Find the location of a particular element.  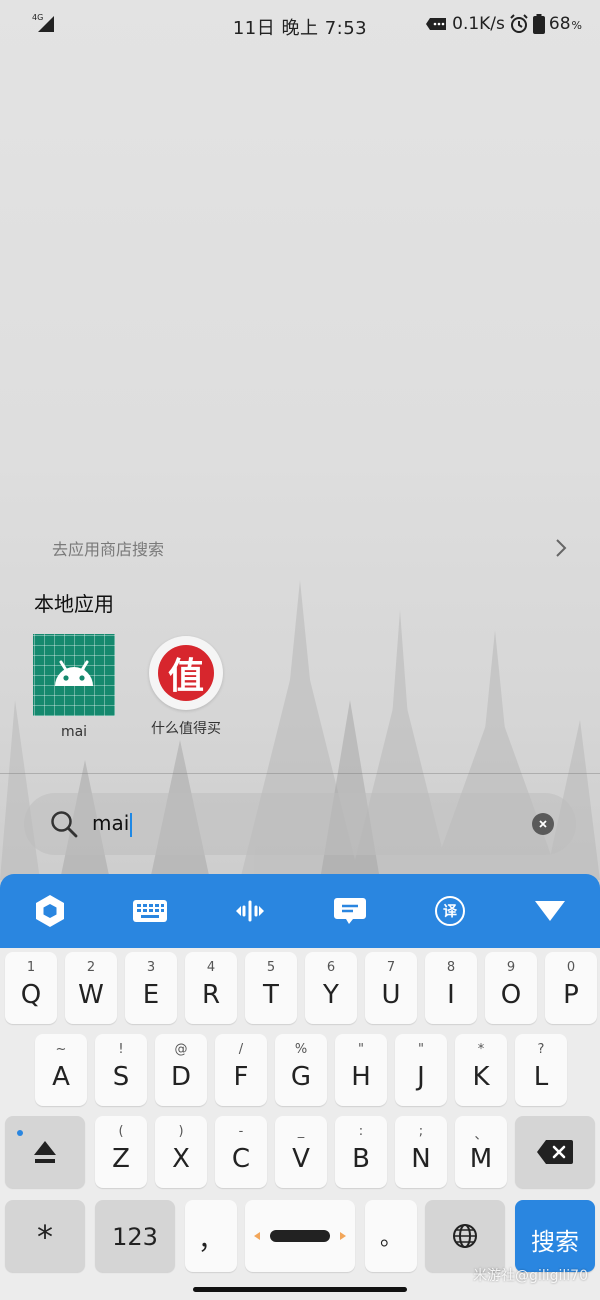

app-label: 什么值得买 is located at coordinates (186, 729).